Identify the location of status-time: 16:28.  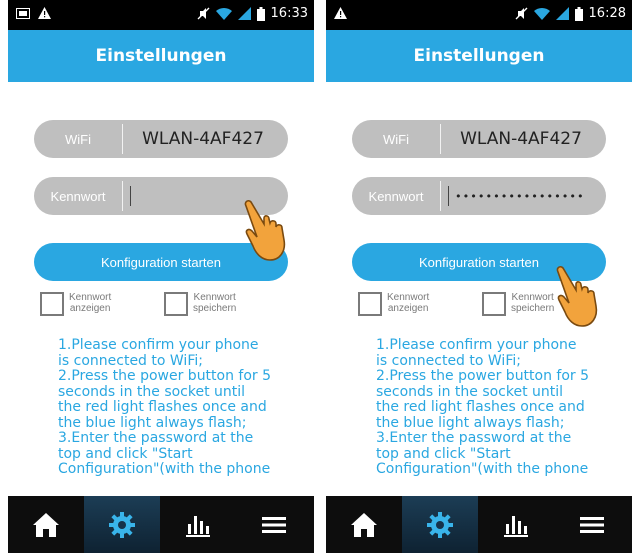
(607, 13).